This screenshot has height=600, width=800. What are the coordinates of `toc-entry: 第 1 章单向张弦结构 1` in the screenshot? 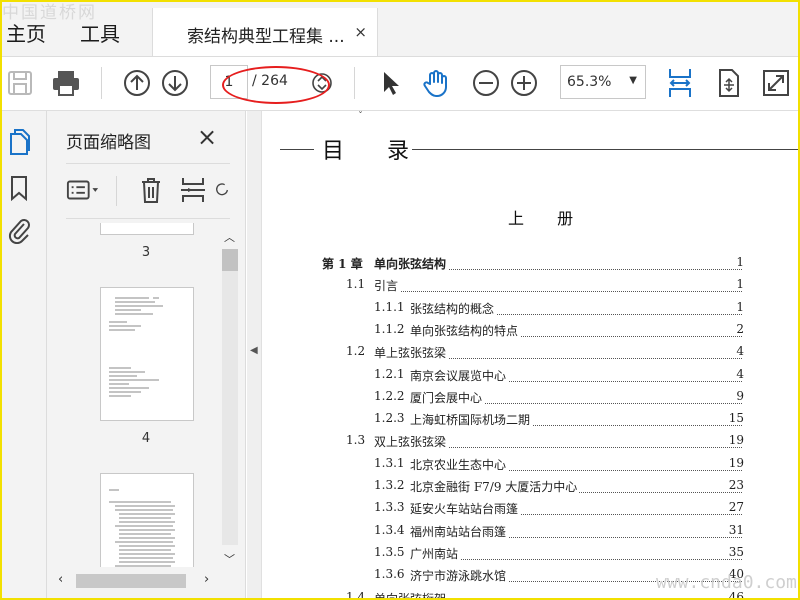 It's located at (531, 263).